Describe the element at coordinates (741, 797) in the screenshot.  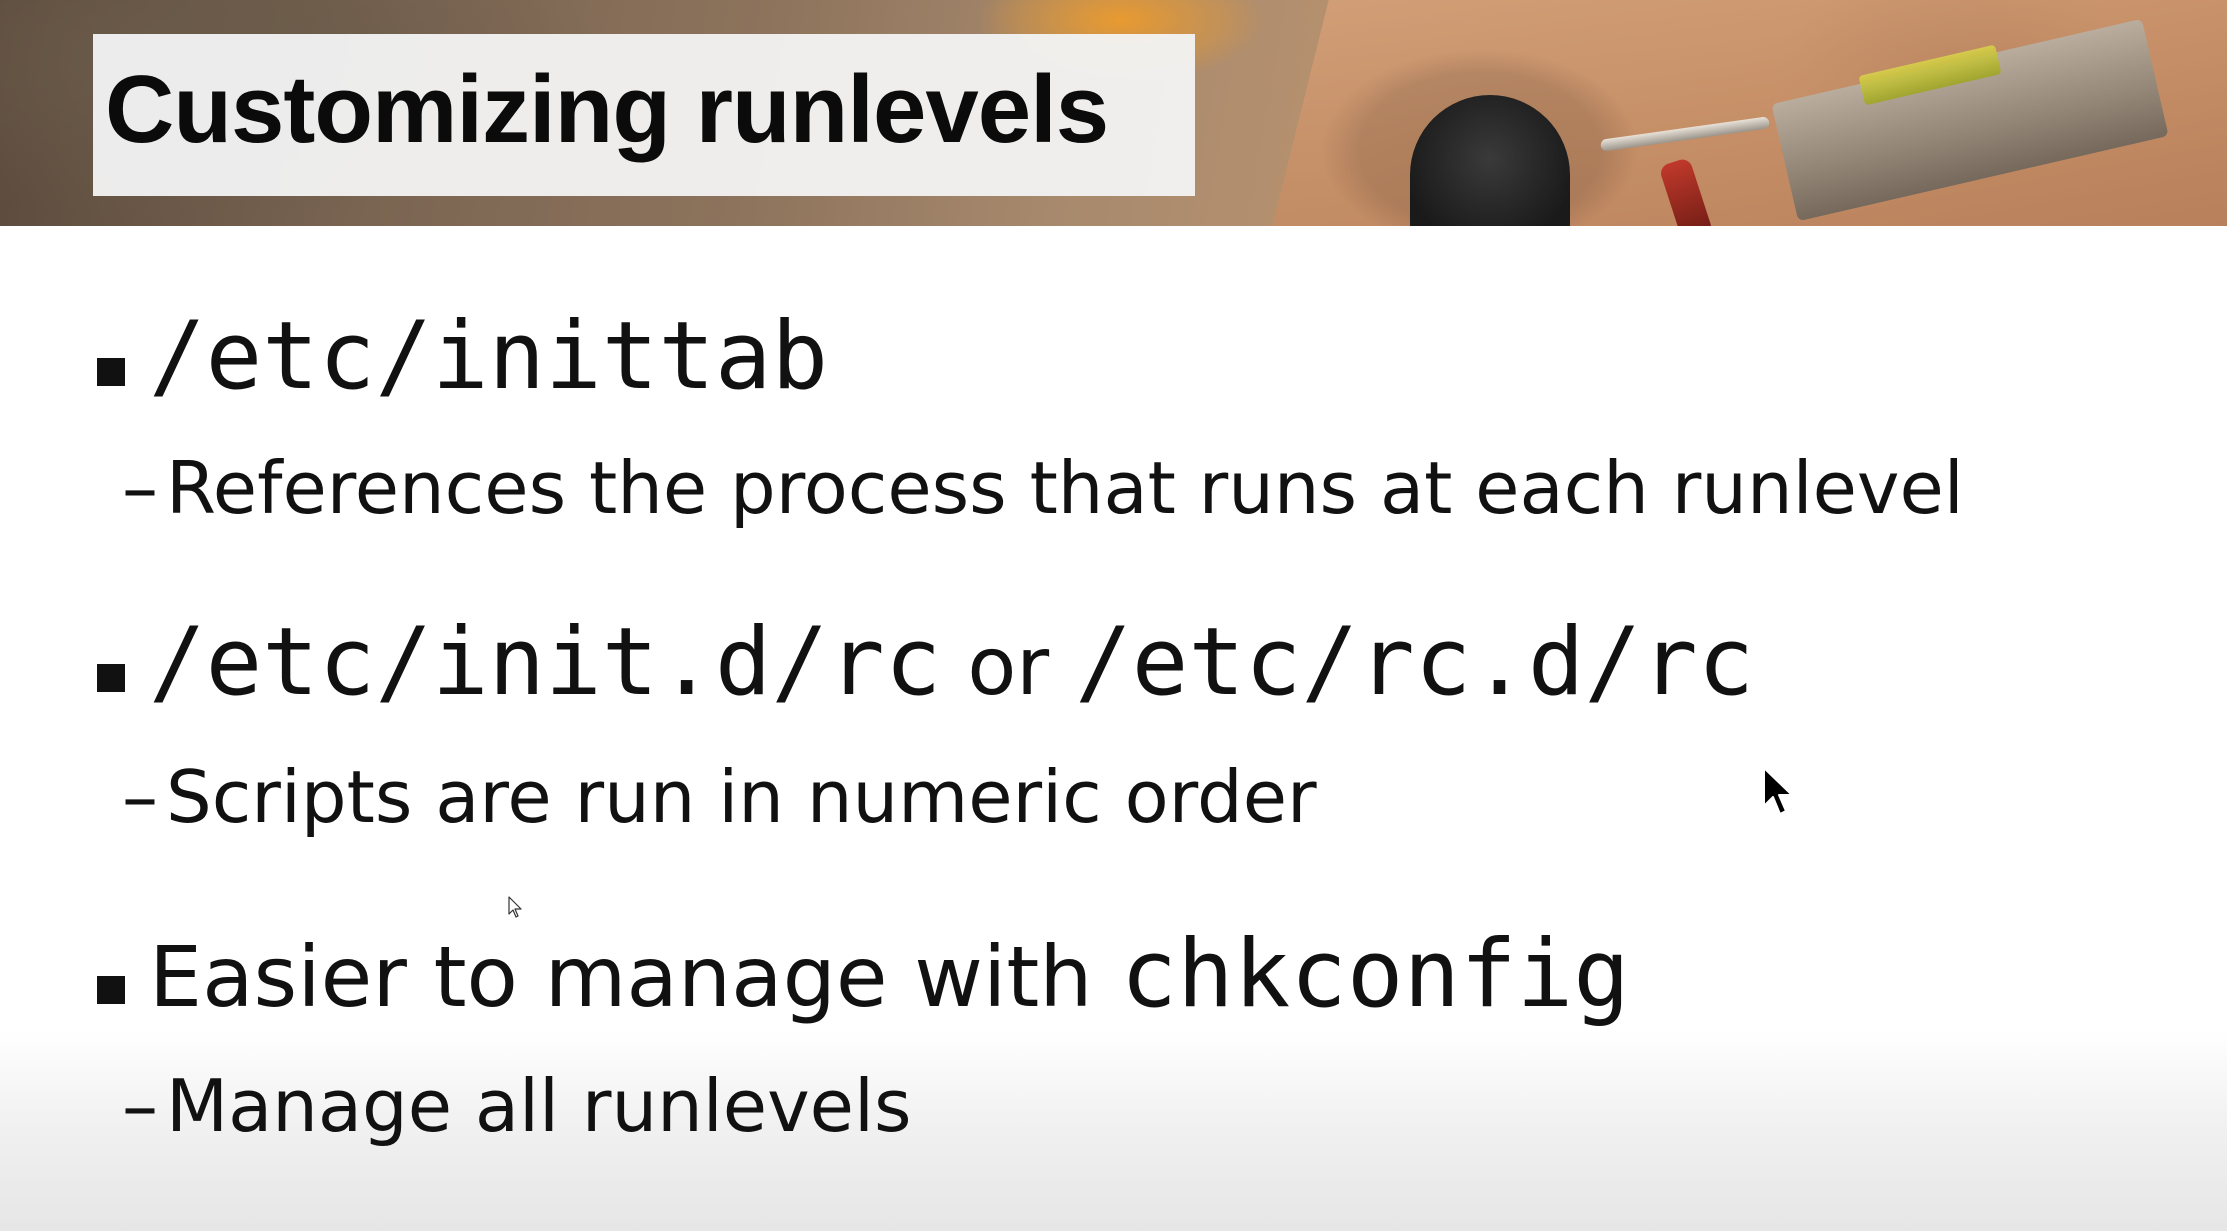
I see `sub-bullet-text: Scripts are run in numeric order` at that location.